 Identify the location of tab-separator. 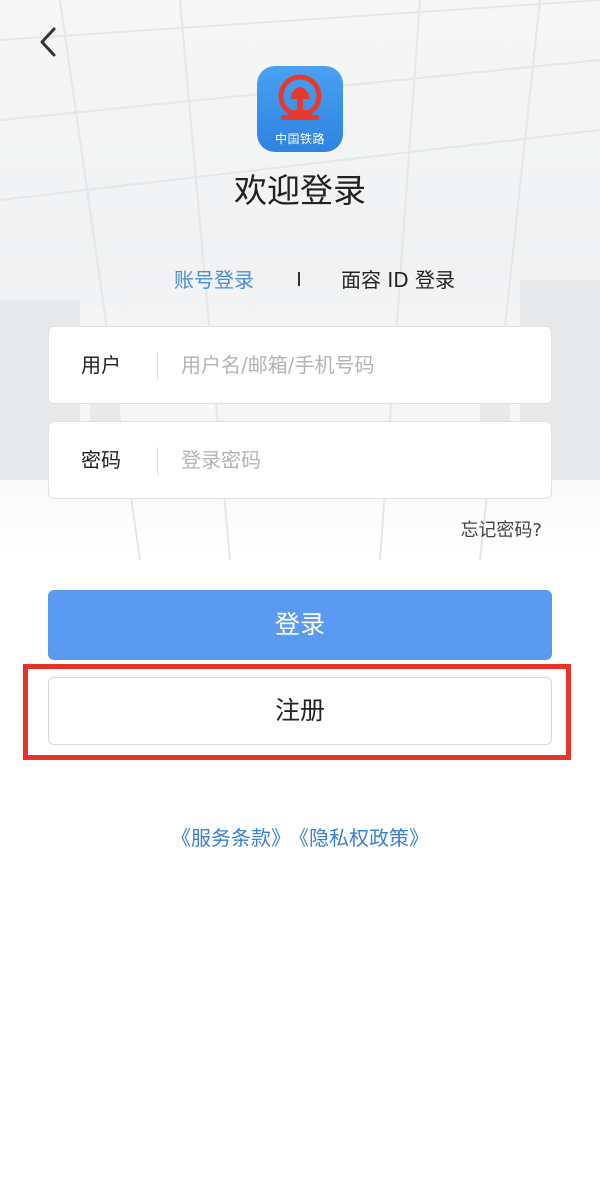
(299, 279).